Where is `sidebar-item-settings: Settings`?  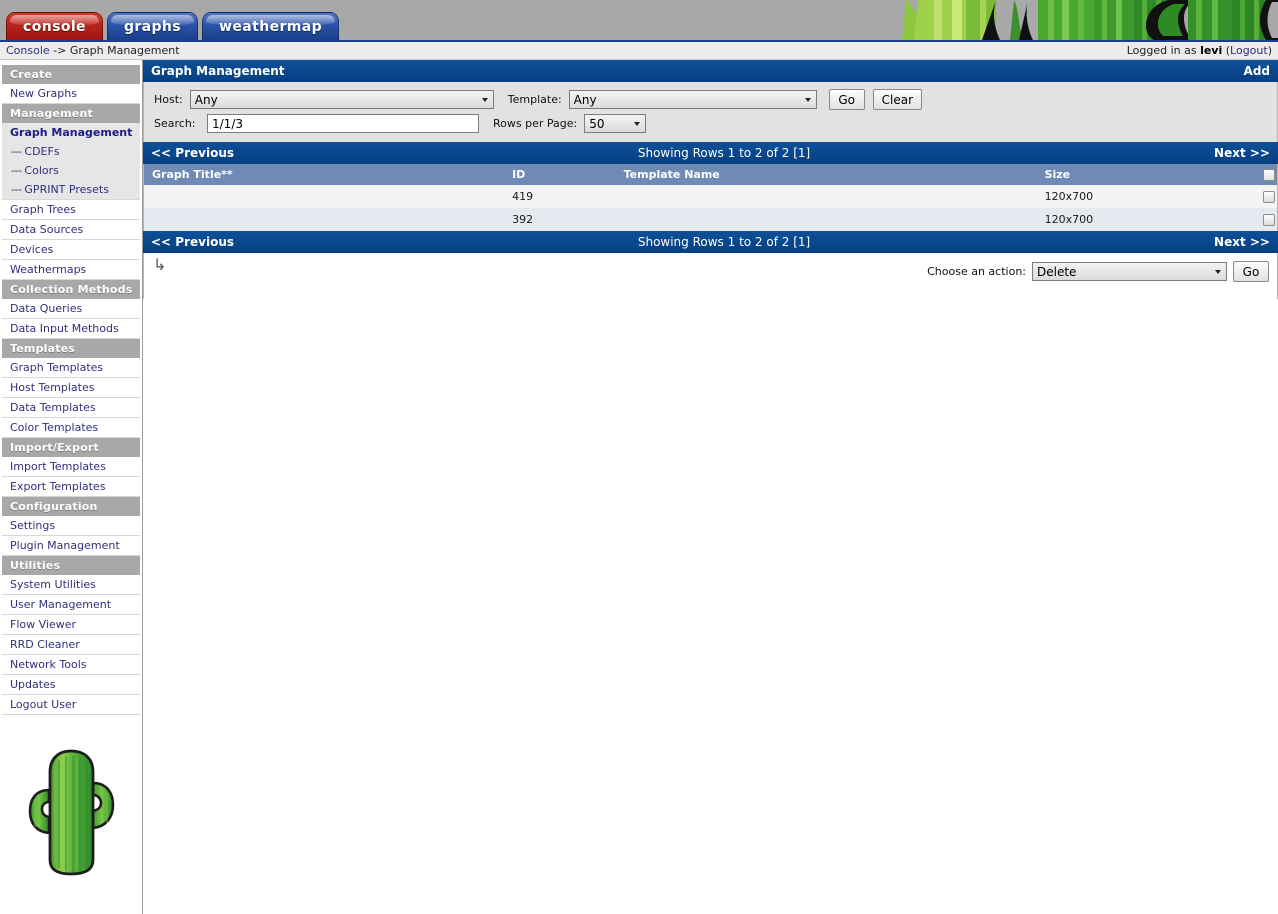 sidebar-item-settings: Settings is located at coordinates (71, 526).